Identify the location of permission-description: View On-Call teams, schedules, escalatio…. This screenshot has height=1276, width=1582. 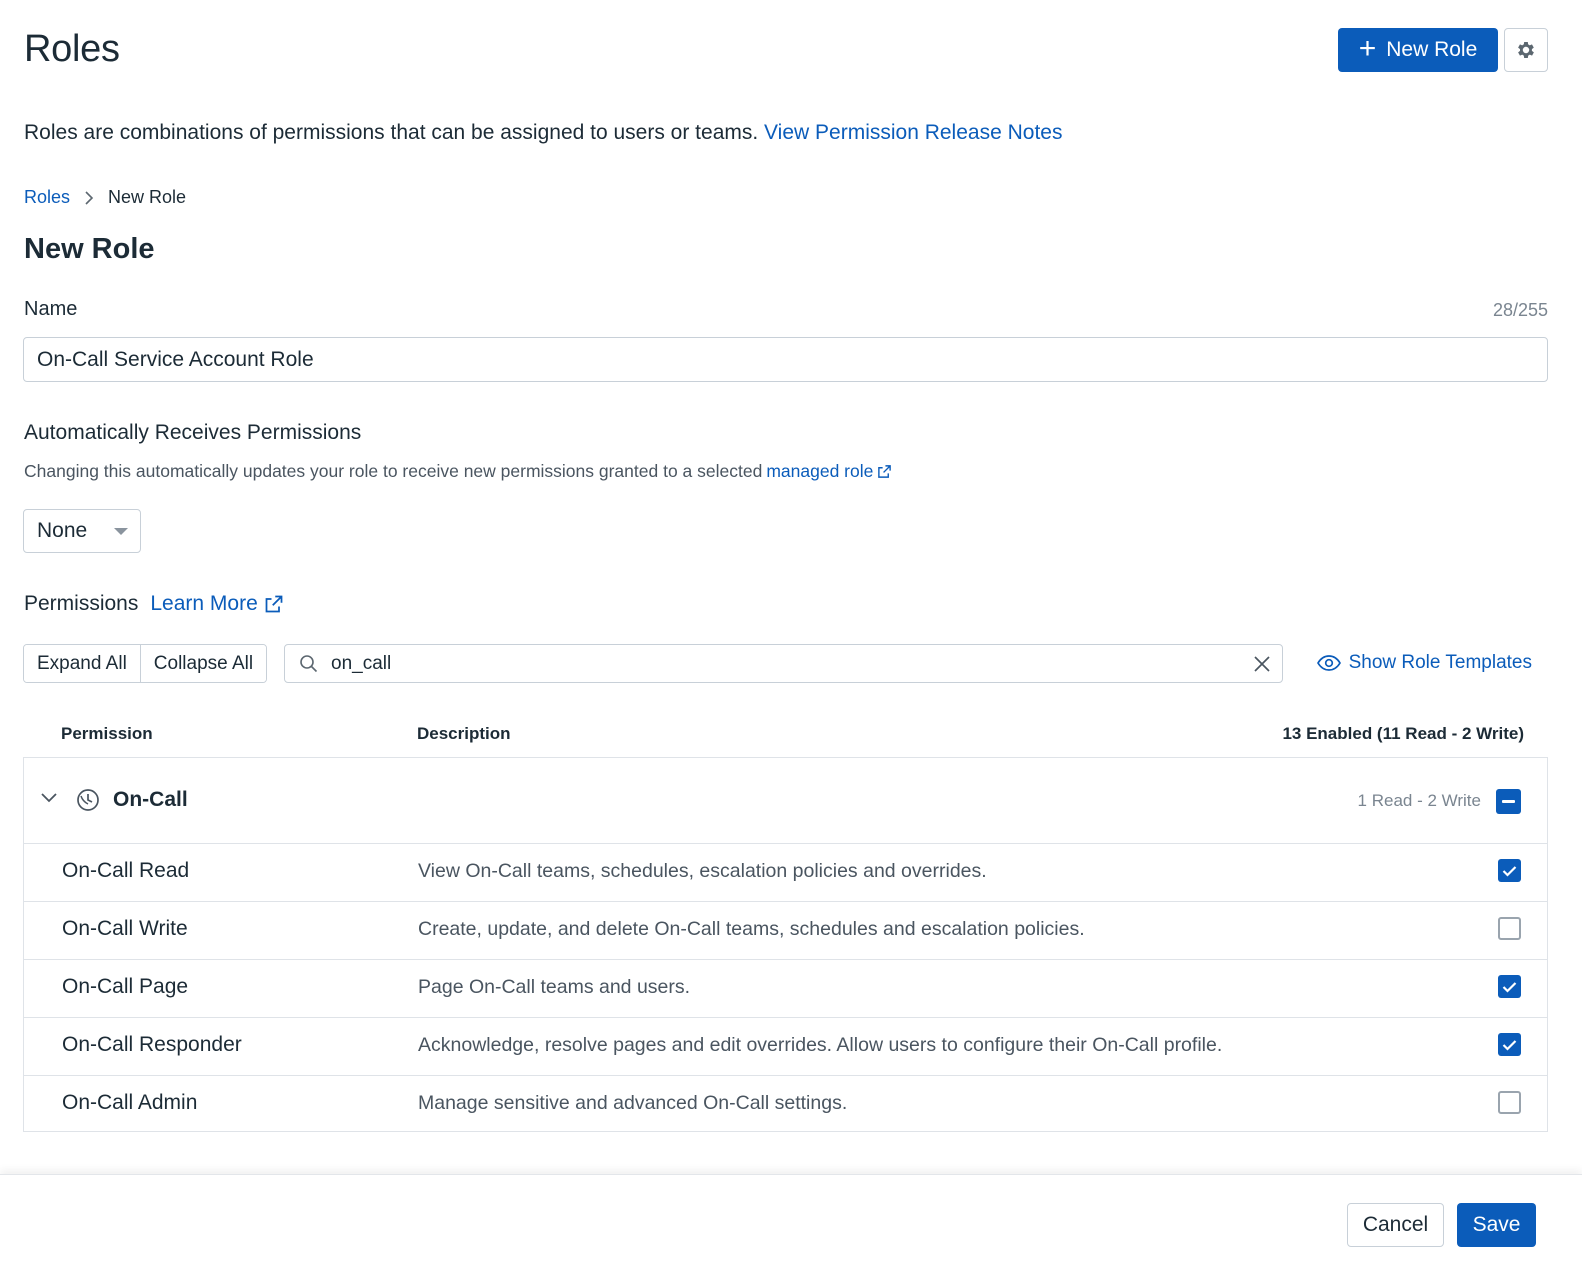
(702, 871).